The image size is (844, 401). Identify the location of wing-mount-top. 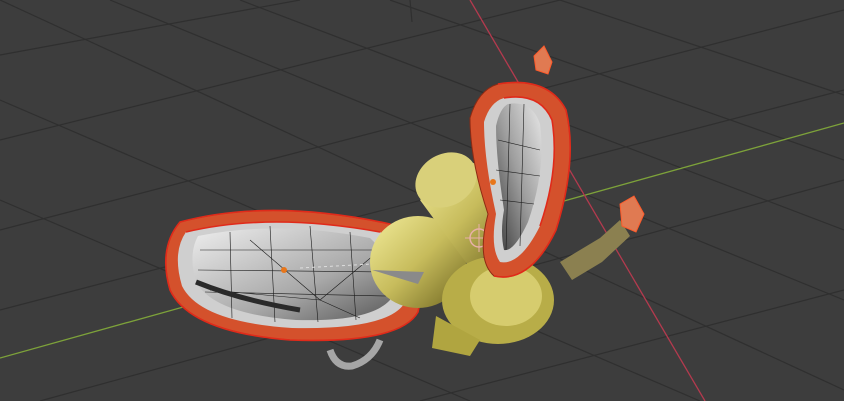
(543, 60).